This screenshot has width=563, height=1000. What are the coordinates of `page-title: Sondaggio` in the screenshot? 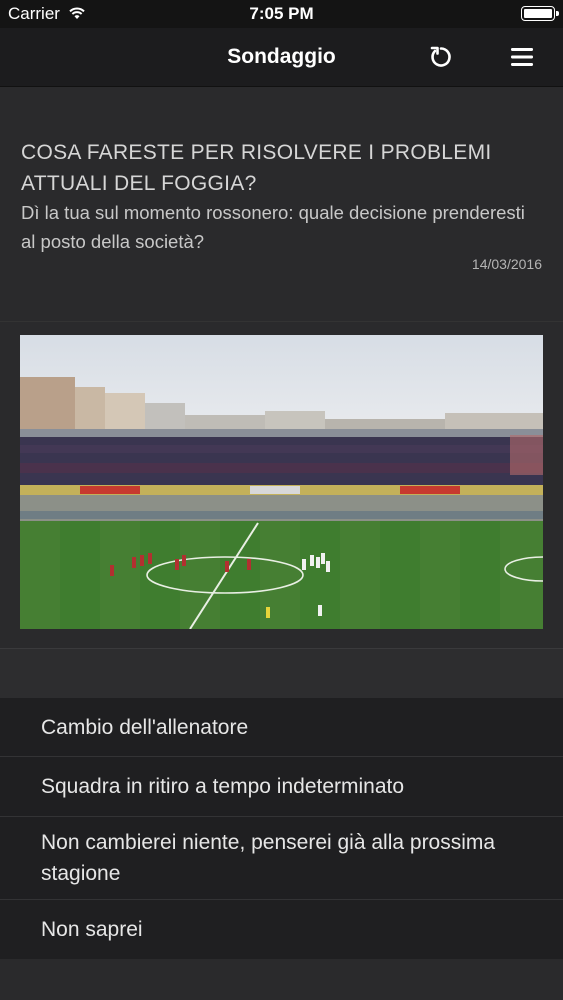 It's located at (281, 56).